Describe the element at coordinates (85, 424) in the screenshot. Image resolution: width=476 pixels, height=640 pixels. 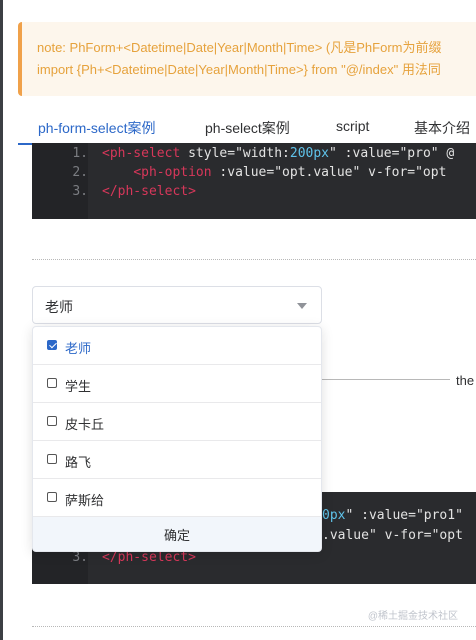
I see `option-label: 皮卡丘` at that location.